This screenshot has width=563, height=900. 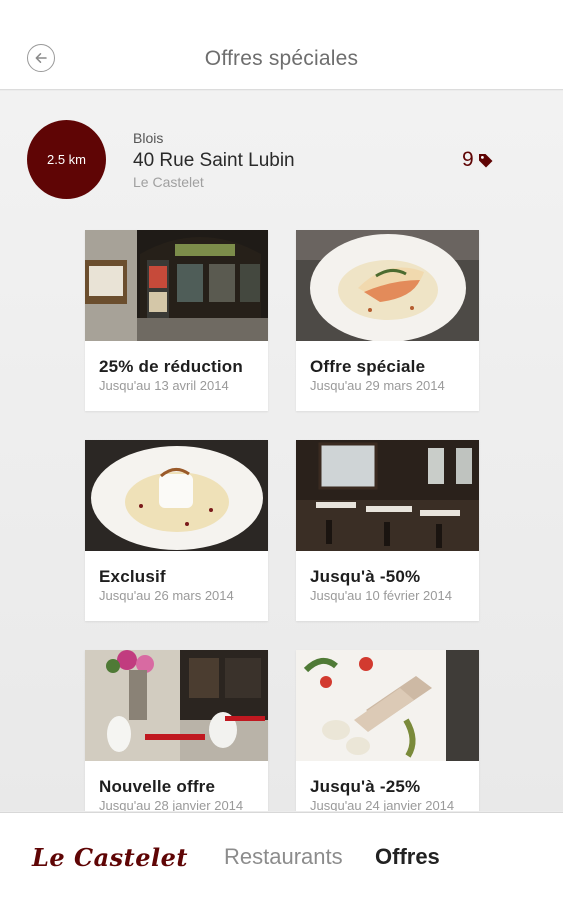 What do you see at coordinates (485, 160) in the screenshot?
I see `tag-icon` at bounding box center [485, 160].